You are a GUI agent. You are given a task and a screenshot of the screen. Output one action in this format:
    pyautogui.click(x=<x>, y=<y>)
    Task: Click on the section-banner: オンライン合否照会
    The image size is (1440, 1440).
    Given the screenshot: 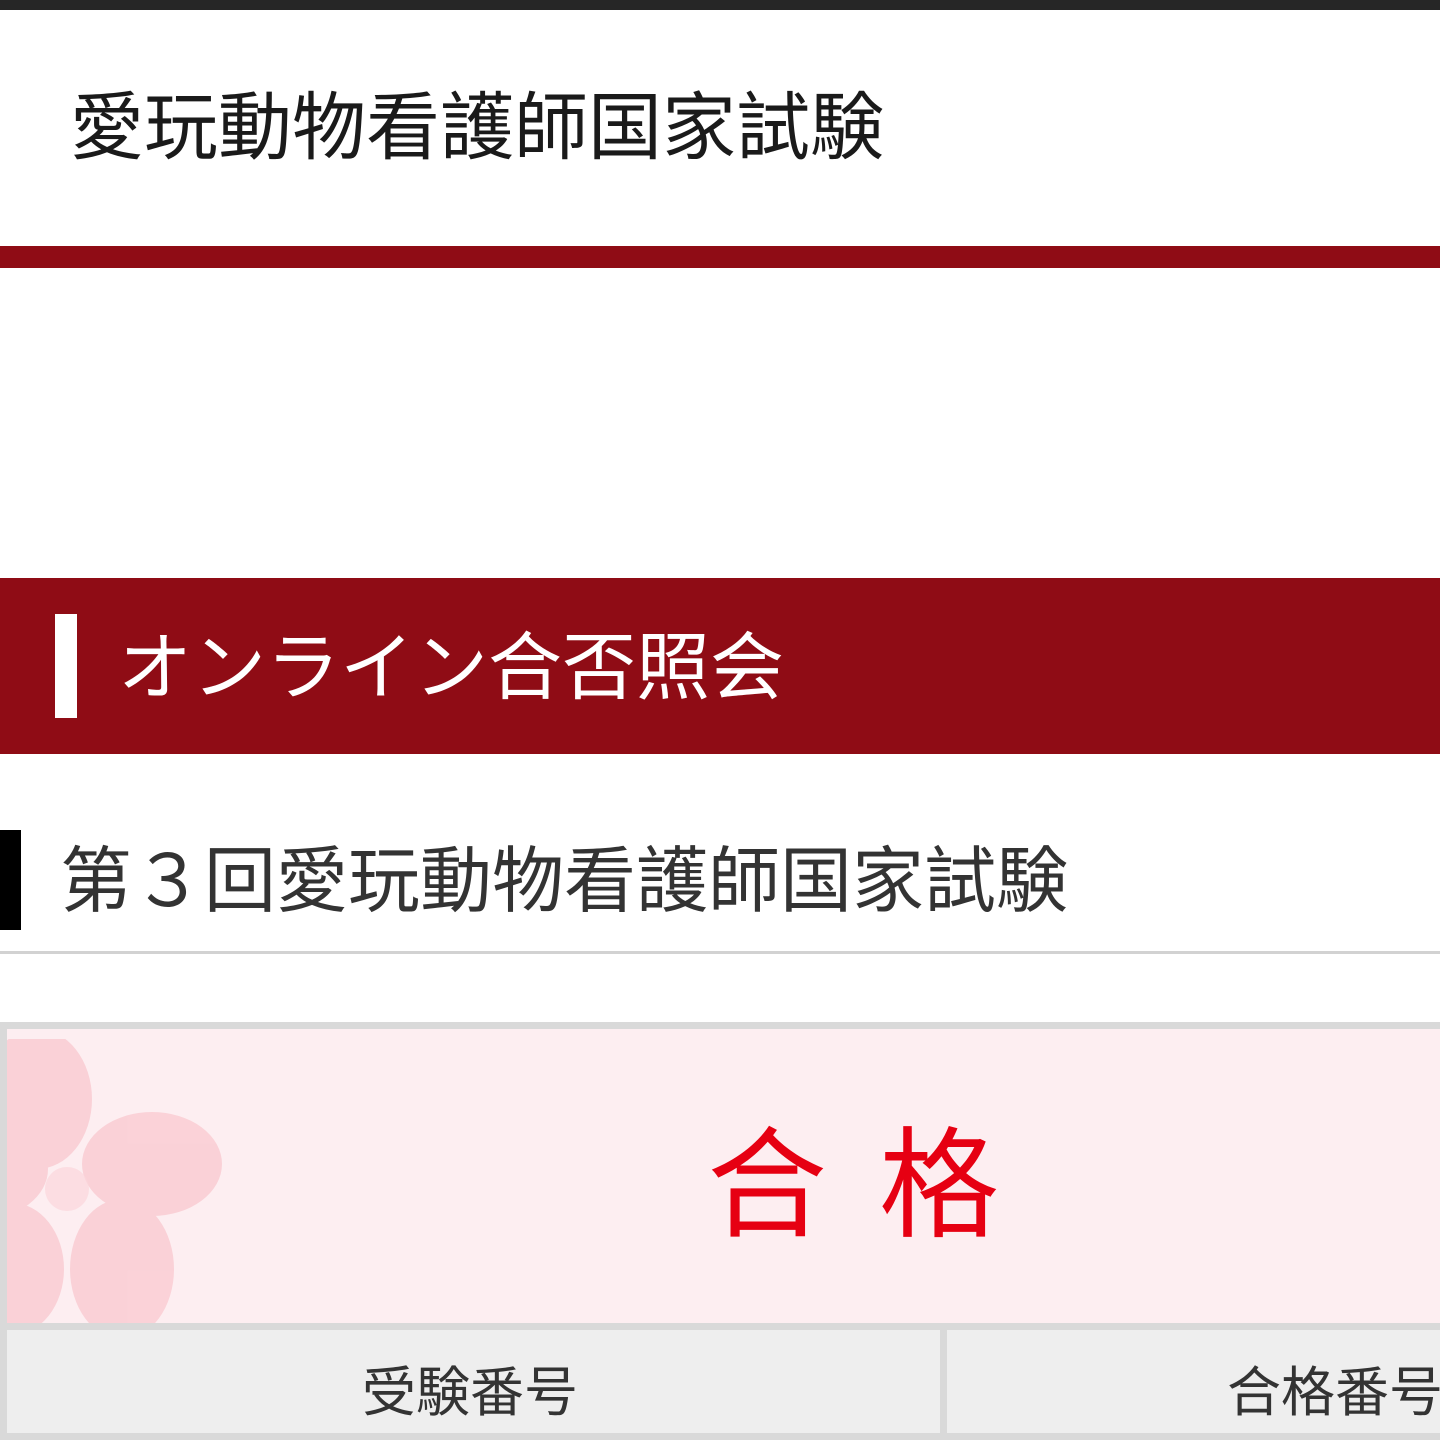 What is the action you would take?
    pyautogui.click(x=720, y=666)
    